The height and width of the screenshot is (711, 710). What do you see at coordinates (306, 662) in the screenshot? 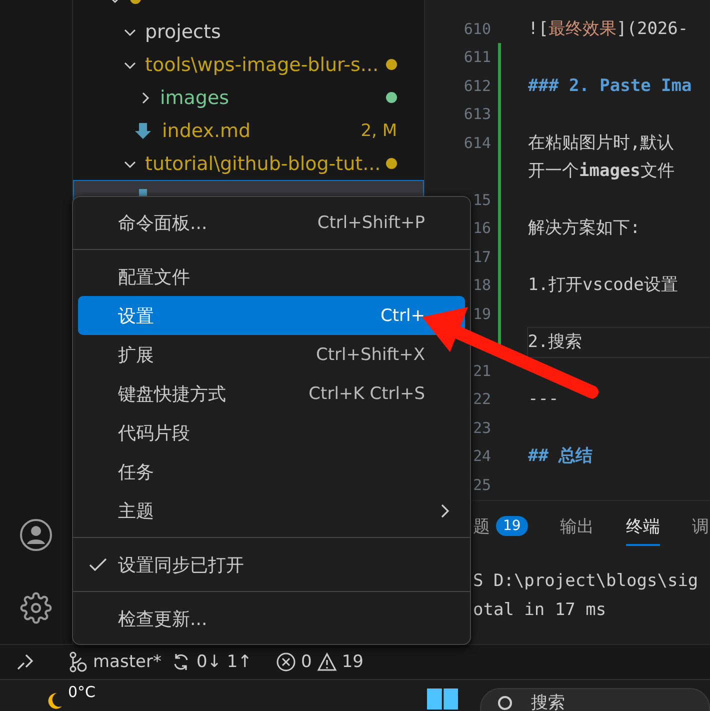
I see `error-count: 0` at bounding box center [306, 662].